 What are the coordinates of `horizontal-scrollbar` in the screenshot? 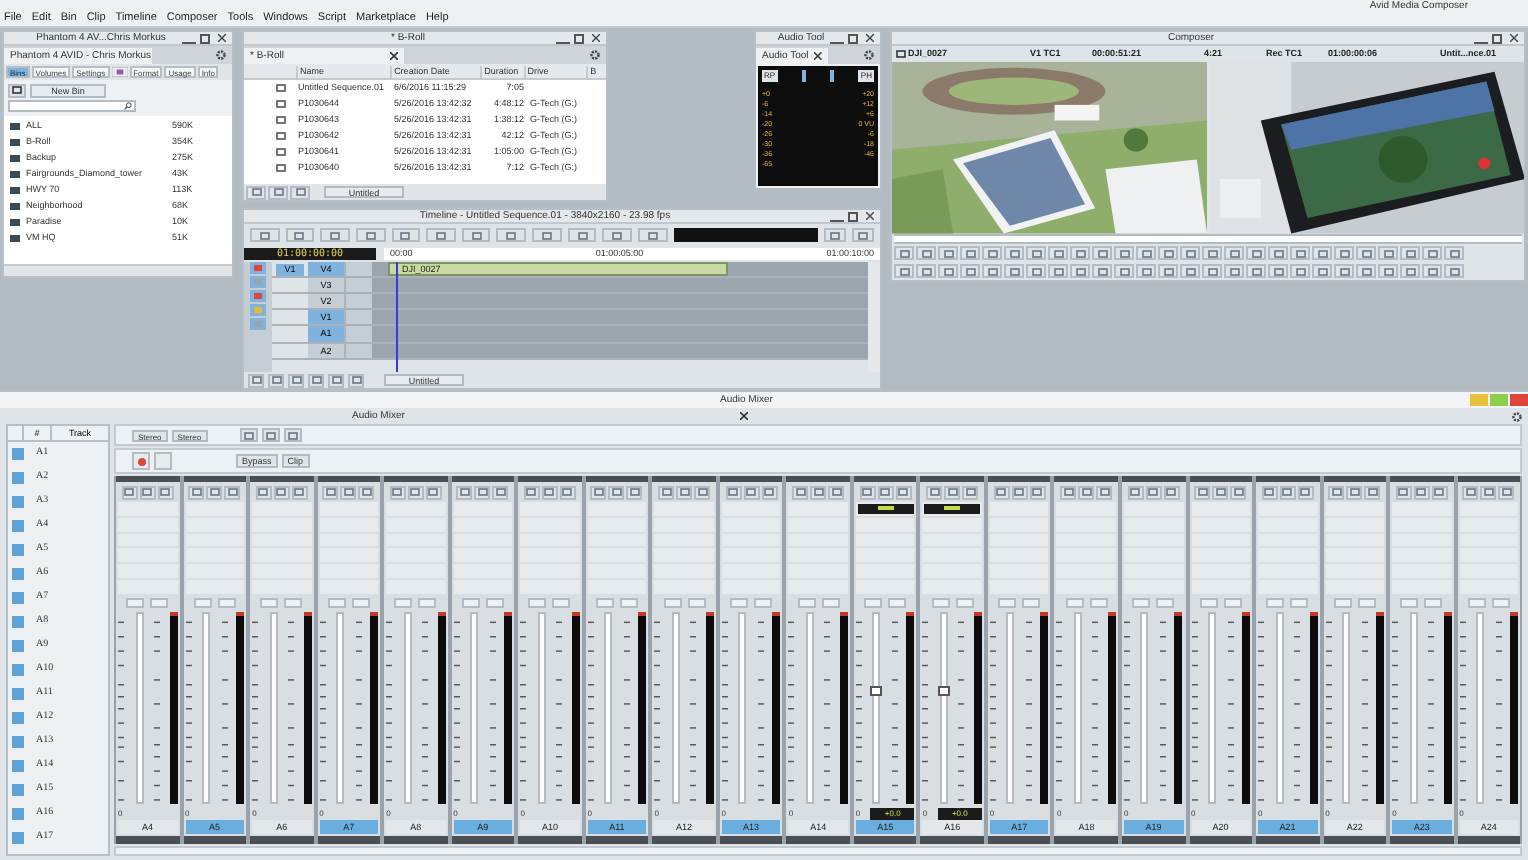 It's located at (818, 851).